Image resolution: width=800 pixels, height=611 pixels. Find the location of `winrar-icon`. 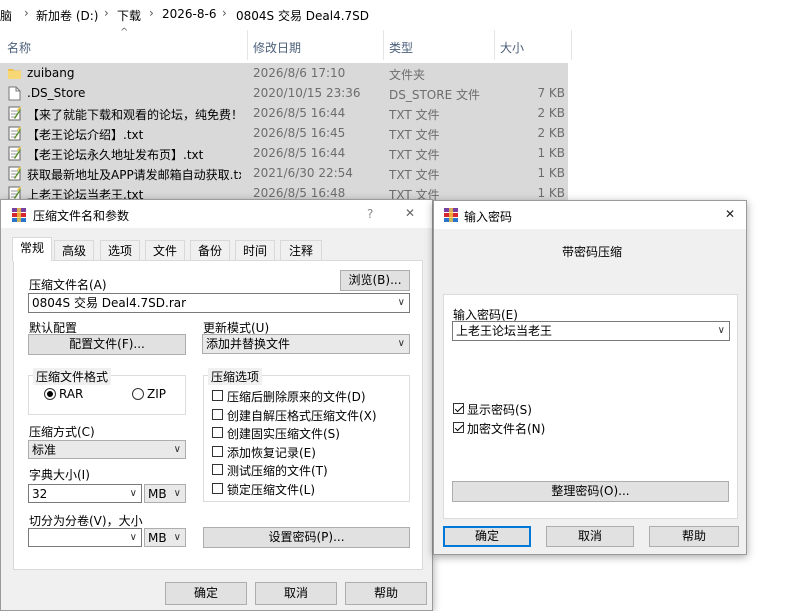

winrar-icon is located at coordinates (451, 215).